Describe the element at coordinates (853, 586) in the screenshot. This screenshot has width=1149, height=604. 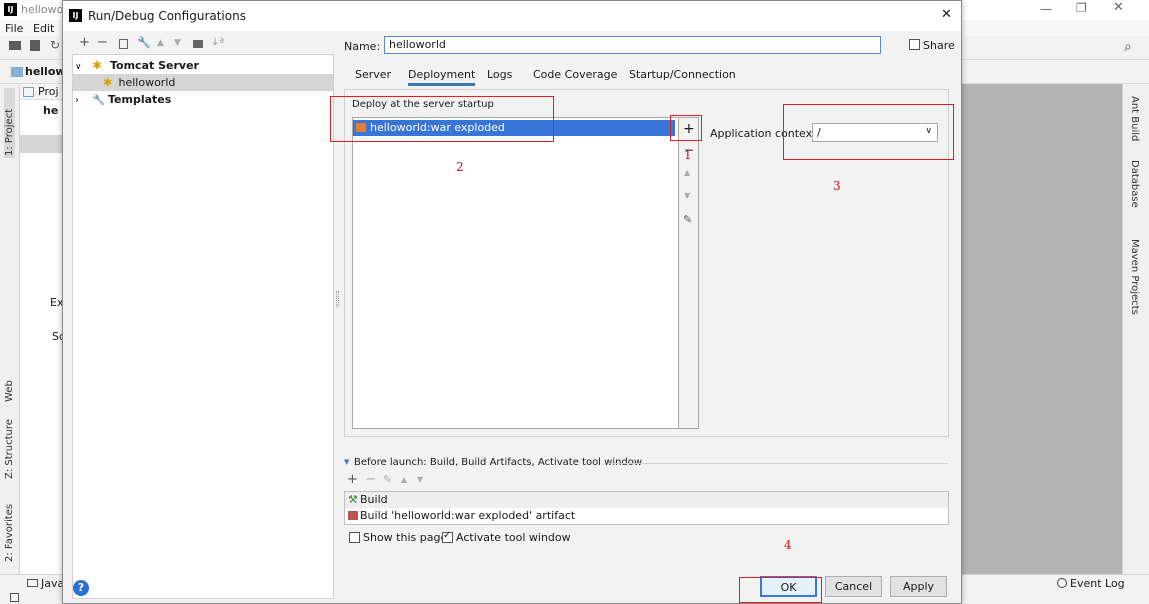
I see `cancel-button: Cancel` at that location.